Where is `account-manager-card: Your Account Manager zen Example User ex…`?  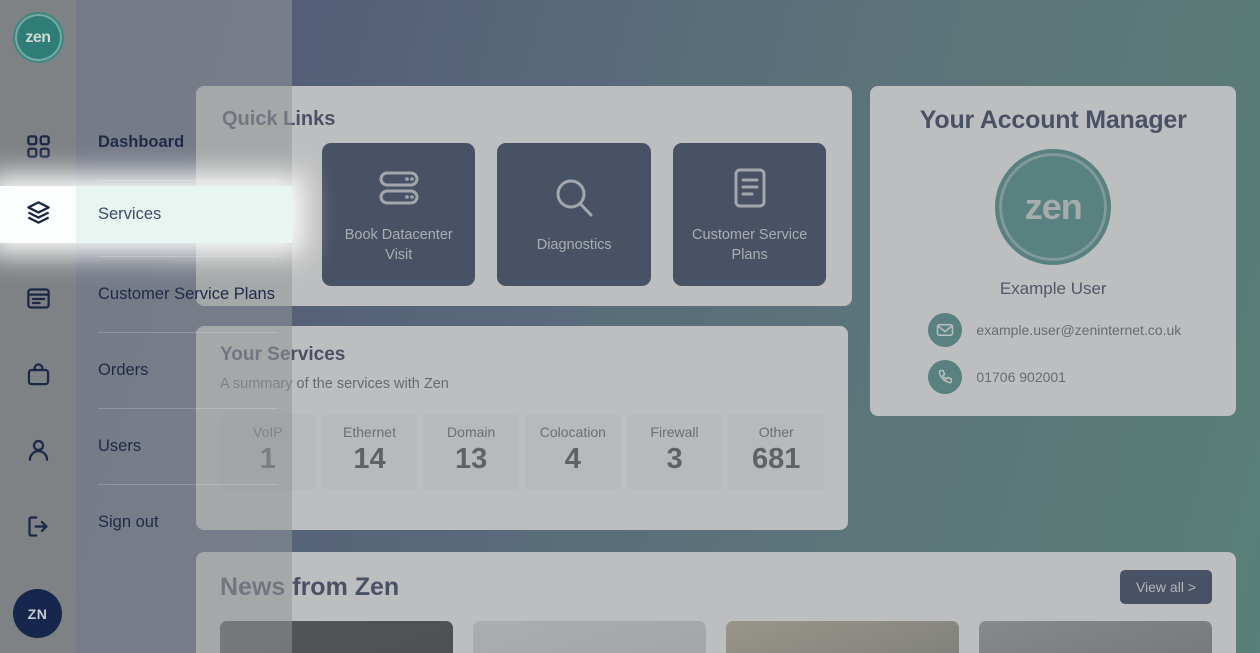
account-manager-card: Your Account Manager zen Example User ex… is located at coordinates (1053, 251).